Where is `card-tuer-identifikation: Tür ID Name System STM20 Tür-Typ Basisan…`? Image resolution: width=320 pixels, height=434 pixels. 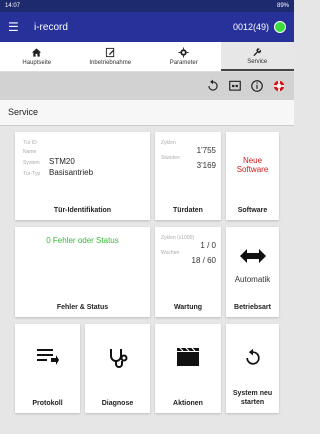
card-tuer-identifikation: Tür ID Name System STM20 Tür-Typ Basisan… is located at coordinates (82, 176).